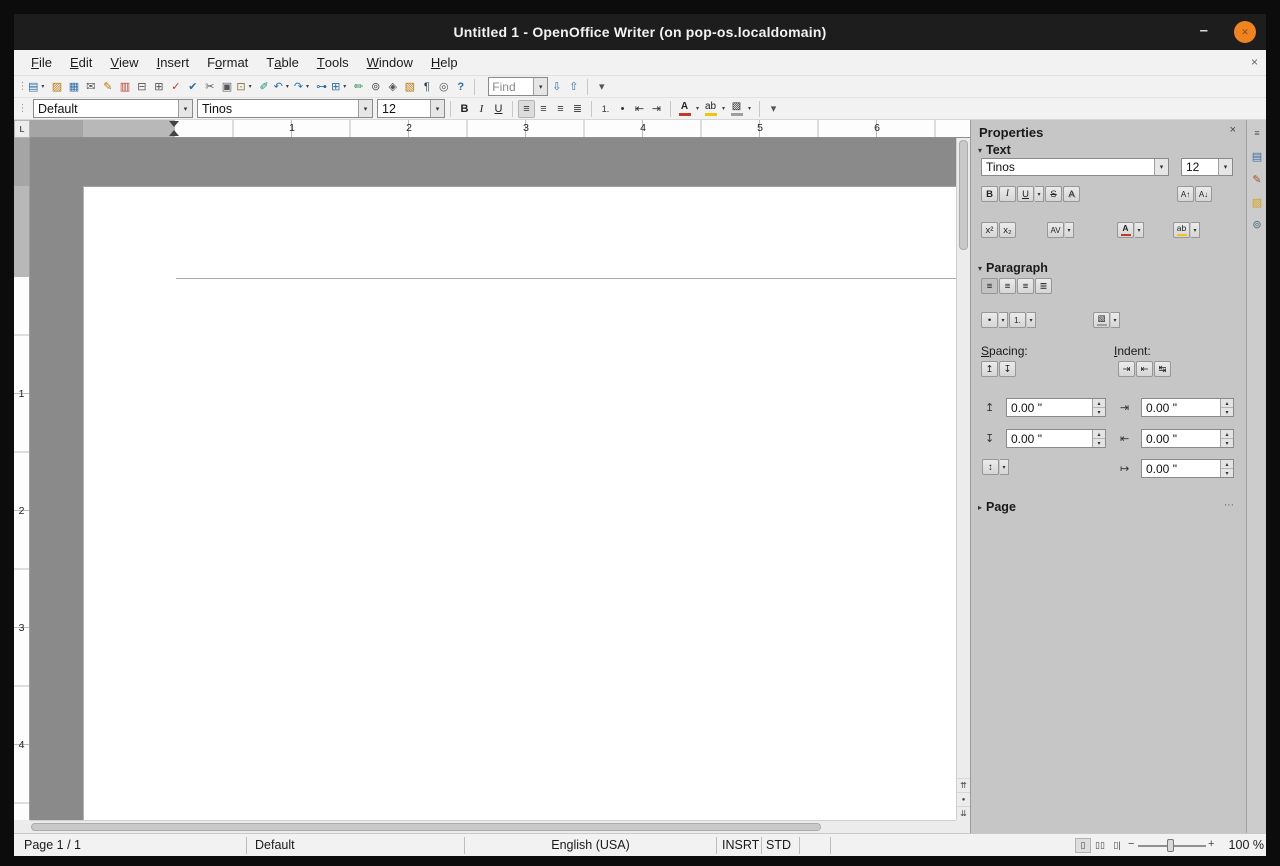 The width and height of the screenshot is (1280, 866). Describe the element at coordinates (1071, 194) in the screenshot. I see `shadow-button: A` at that location.